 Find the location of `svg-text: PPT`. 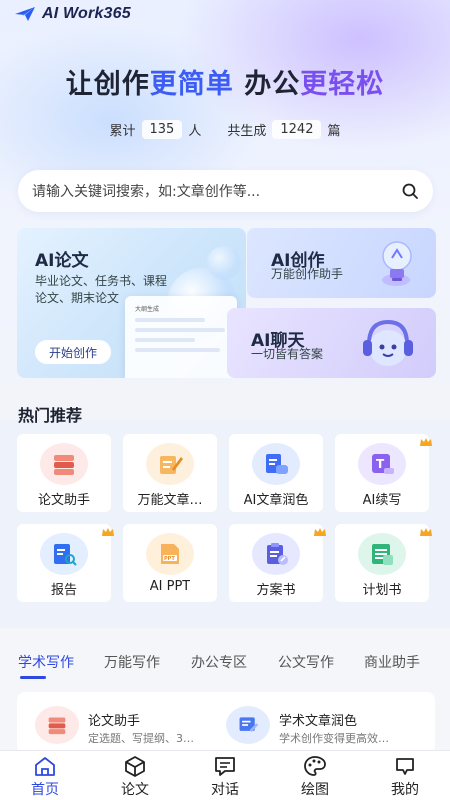

svg-text: PPT is located at coordinates (169, 559).